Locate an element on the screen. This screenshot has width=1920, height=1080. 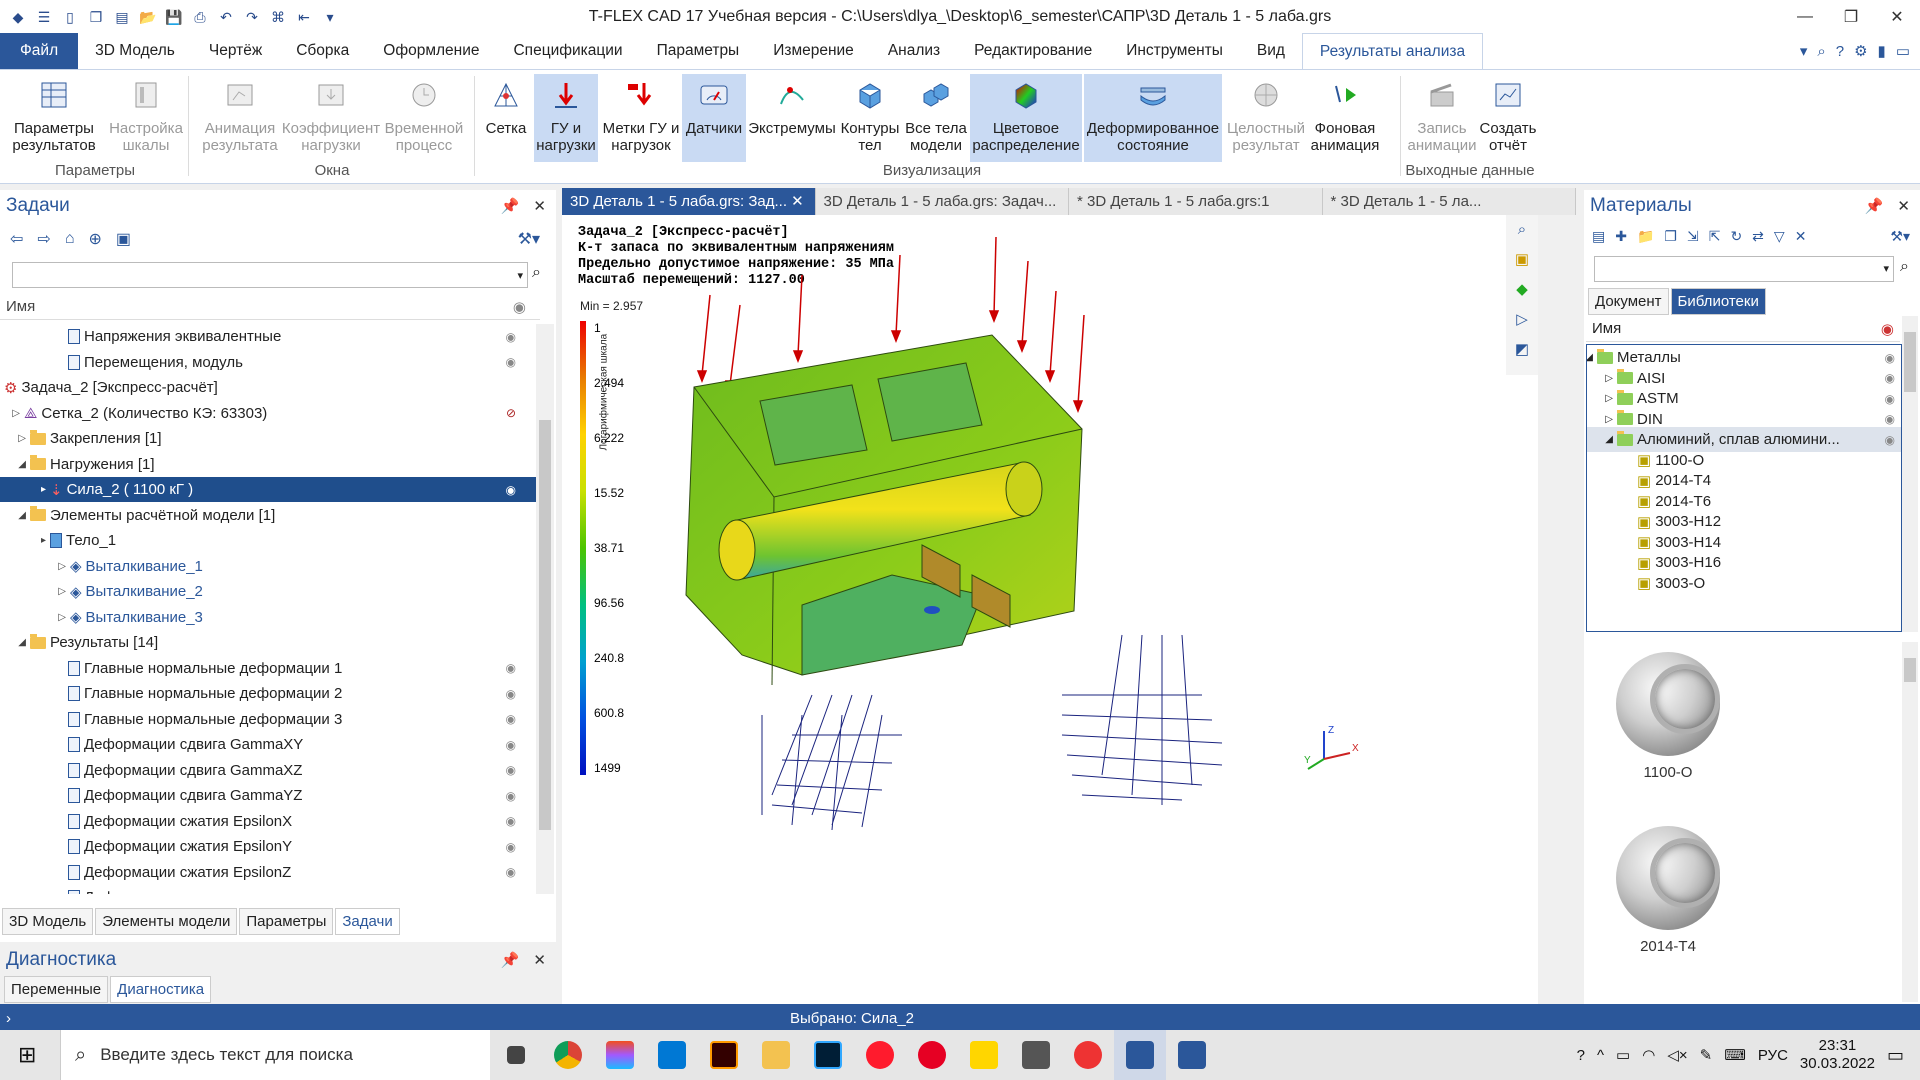
copy-icon: ❐ is located at coordinates (1670, 236).